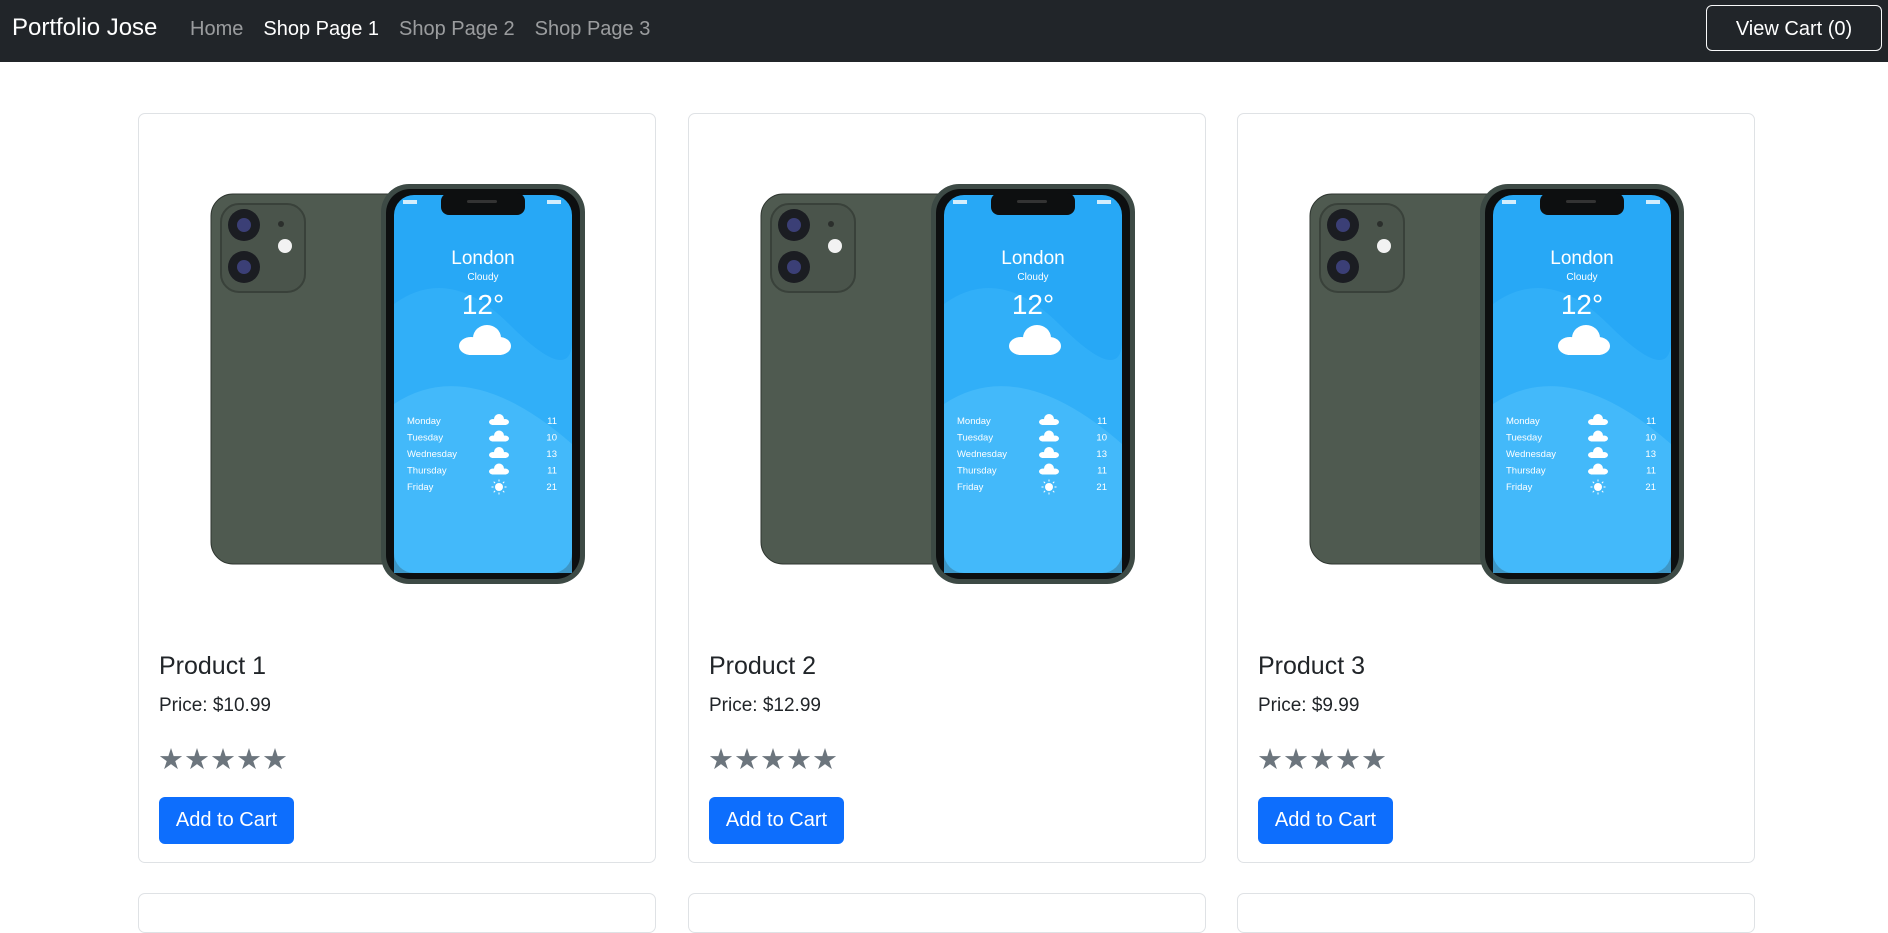  Describe the element at coordinates (84, 28) in the screenshot. I see `brand-logo: Portfolio Jose` at that location.